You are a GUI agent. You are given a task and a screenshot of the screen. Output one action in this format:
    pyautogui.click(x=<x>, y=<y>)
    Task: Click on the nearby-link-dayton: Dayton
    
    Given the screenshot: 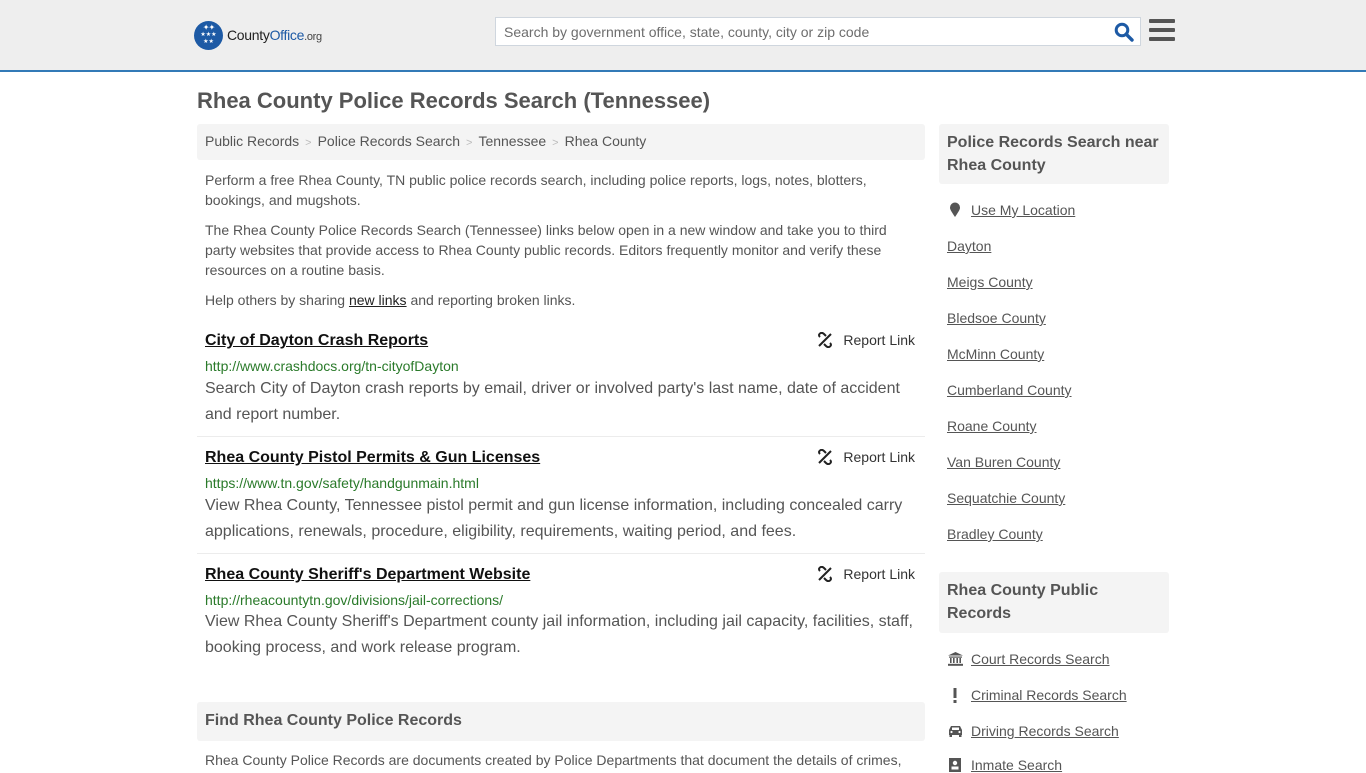 What is the action you would take?
    pyautogui.click(x=969, y=246)
    